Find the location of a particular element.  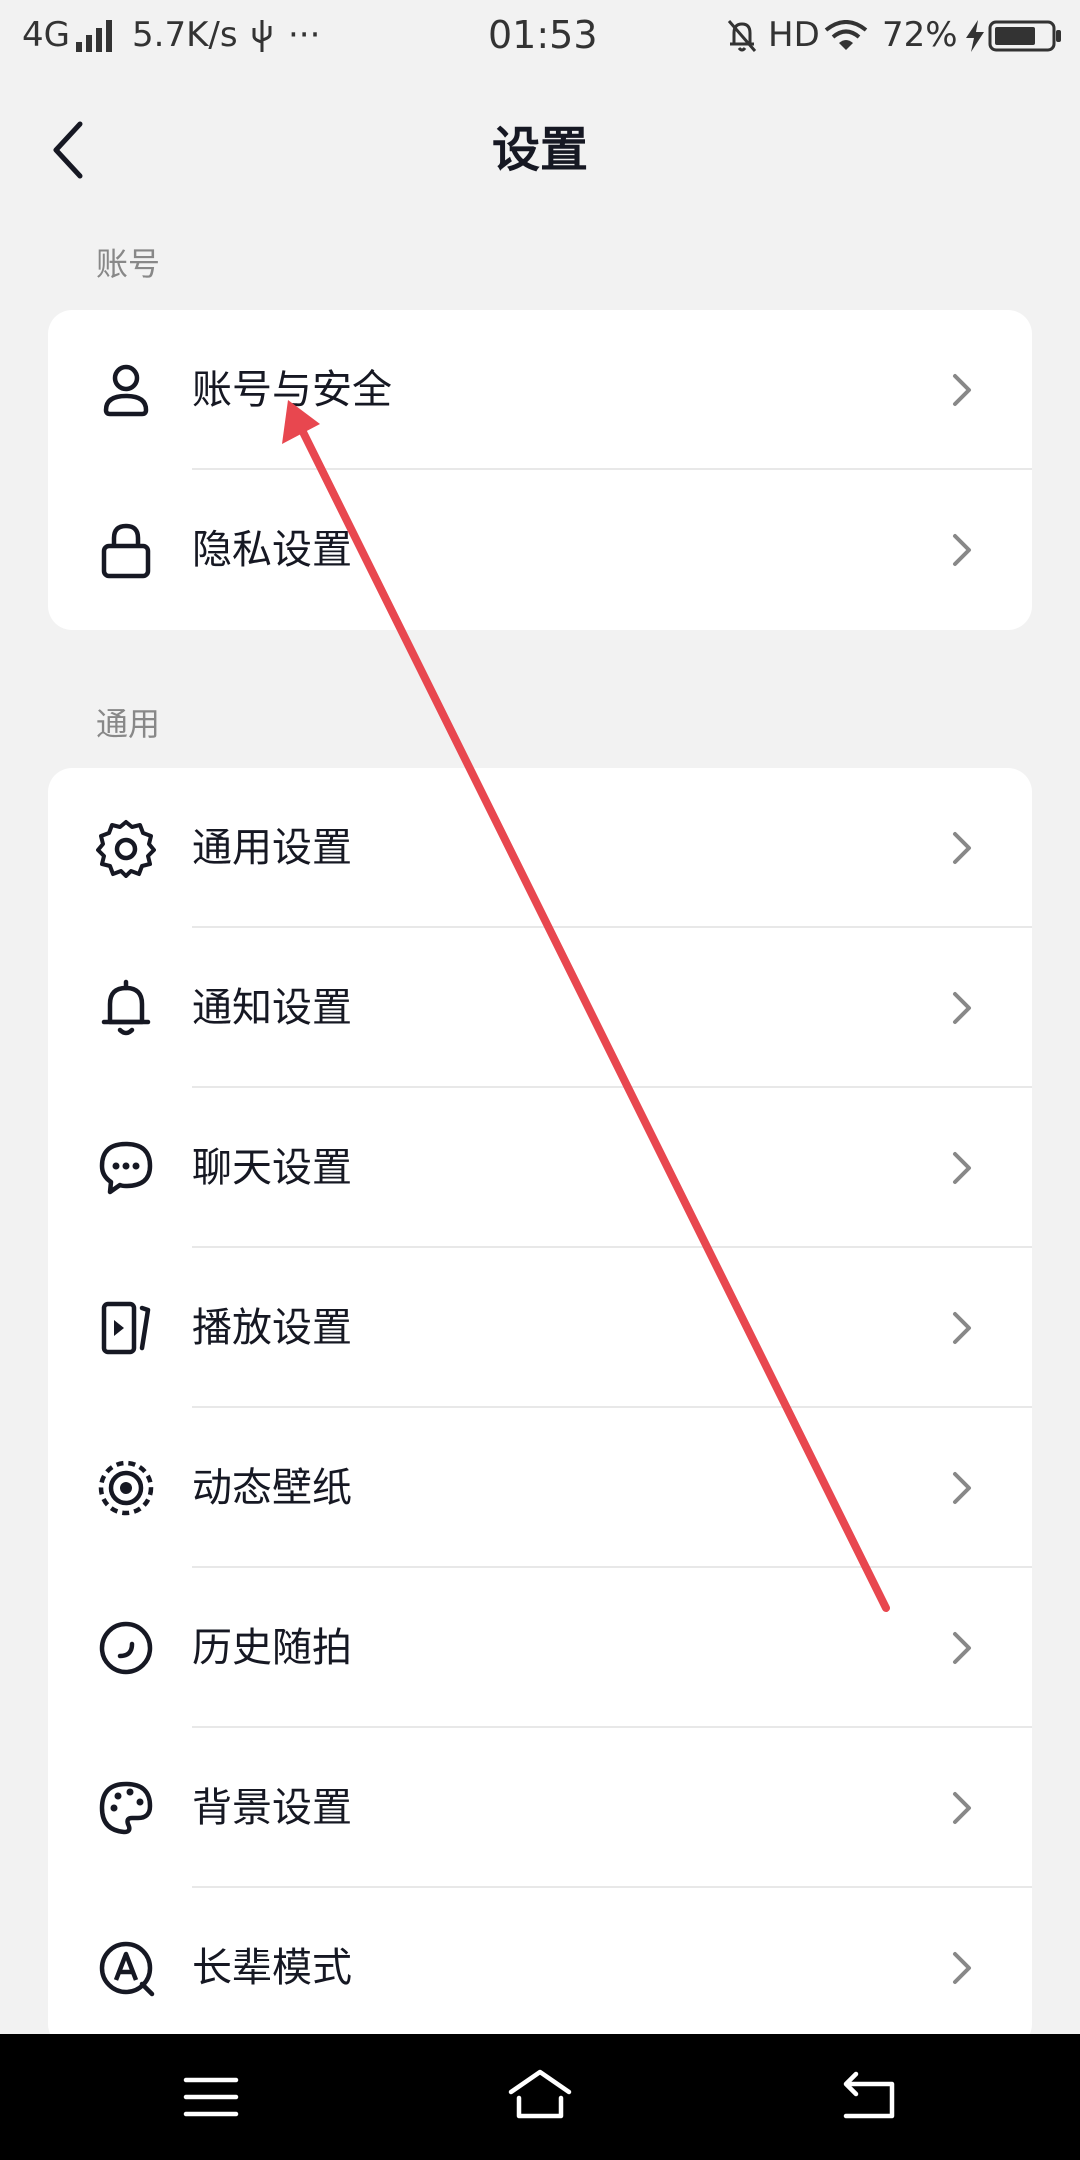

section-label-general: 通用 is located at coordinates (128, 724).